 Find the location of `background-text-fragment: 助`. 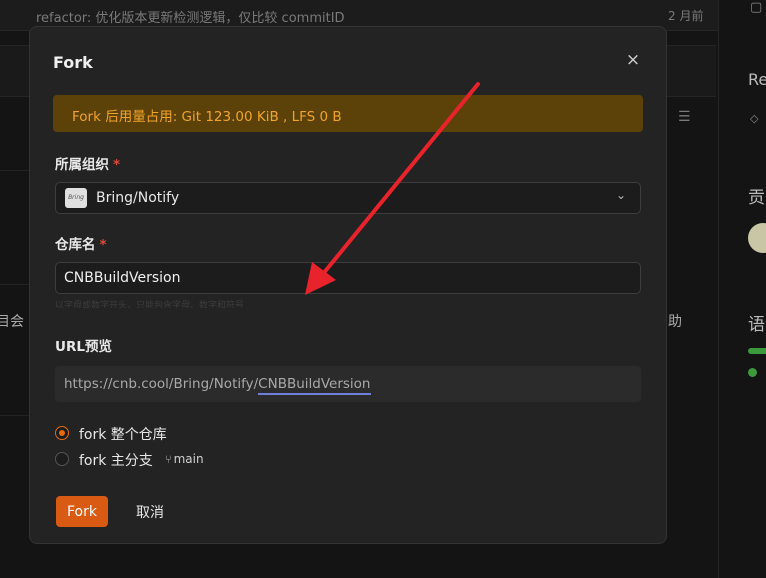

background-text-fragment: 助 is located at coordinates (675, 322).